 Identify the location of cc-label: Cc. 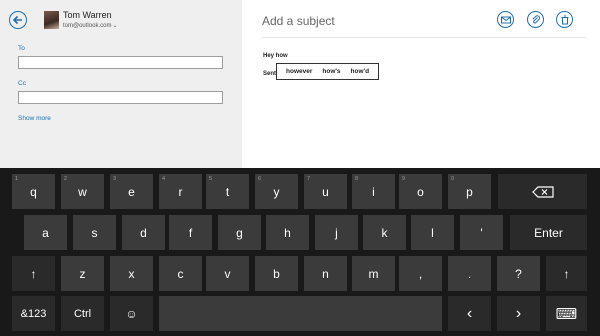
(22, 83).